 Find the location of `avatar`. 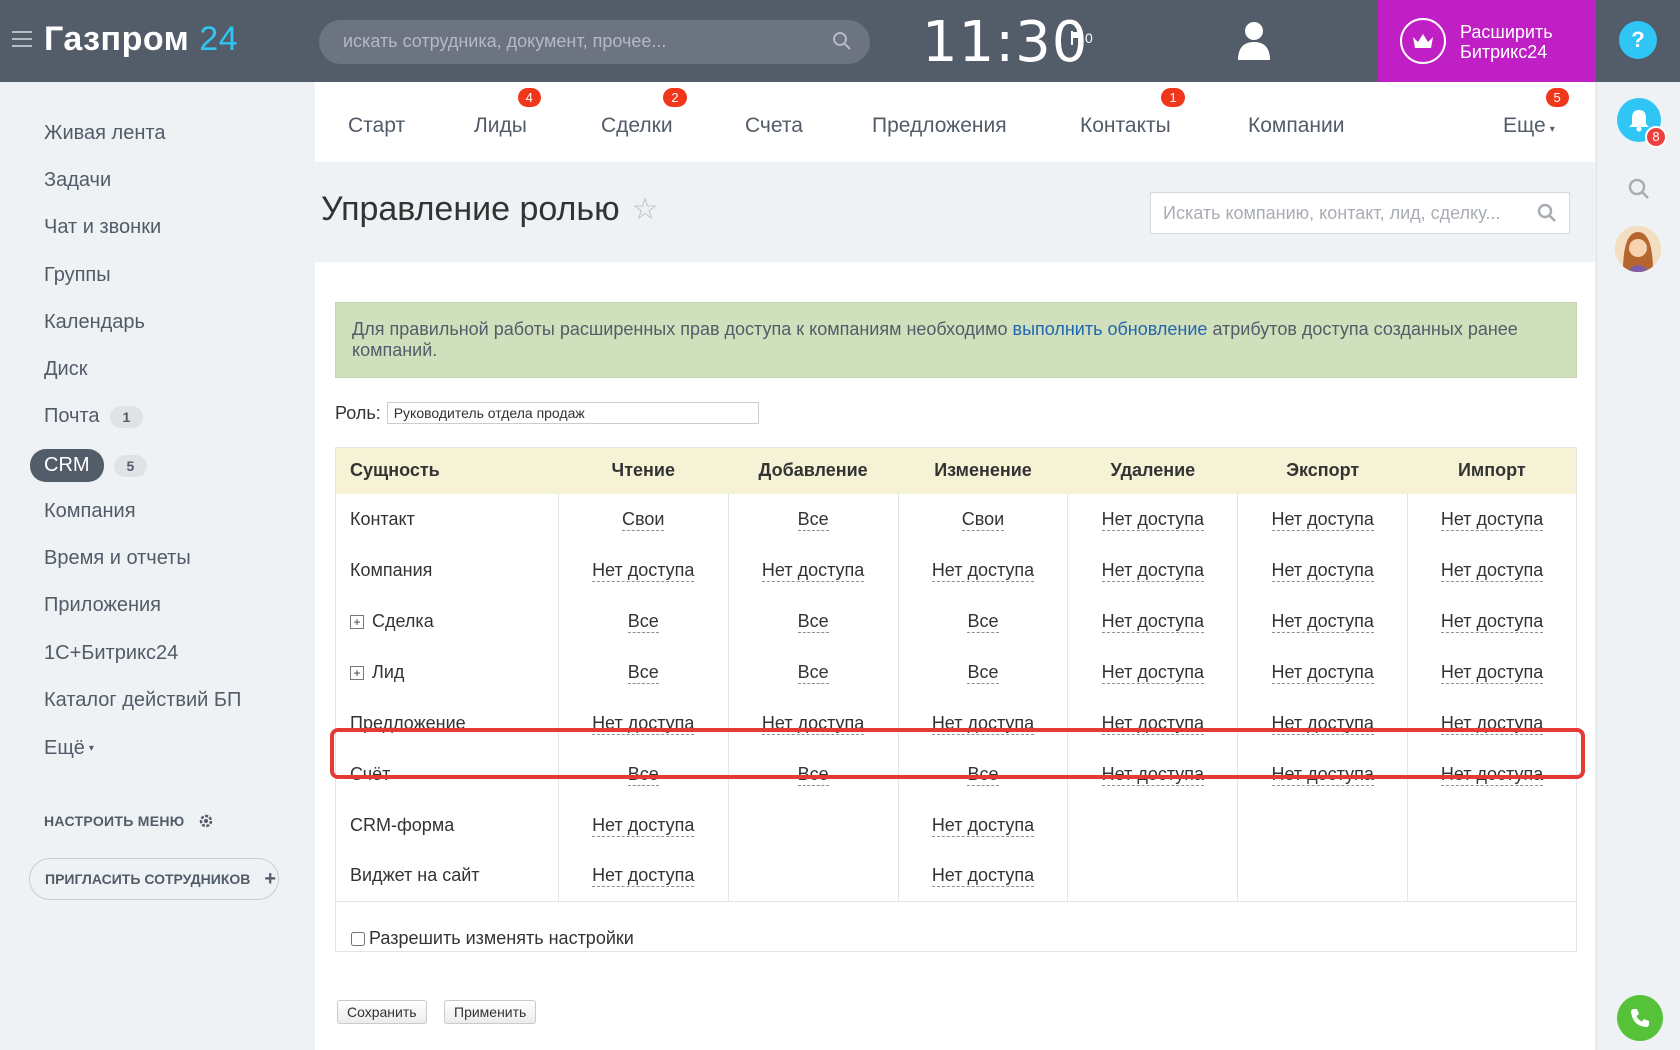

avatar is located at coordinates (1638, 249).